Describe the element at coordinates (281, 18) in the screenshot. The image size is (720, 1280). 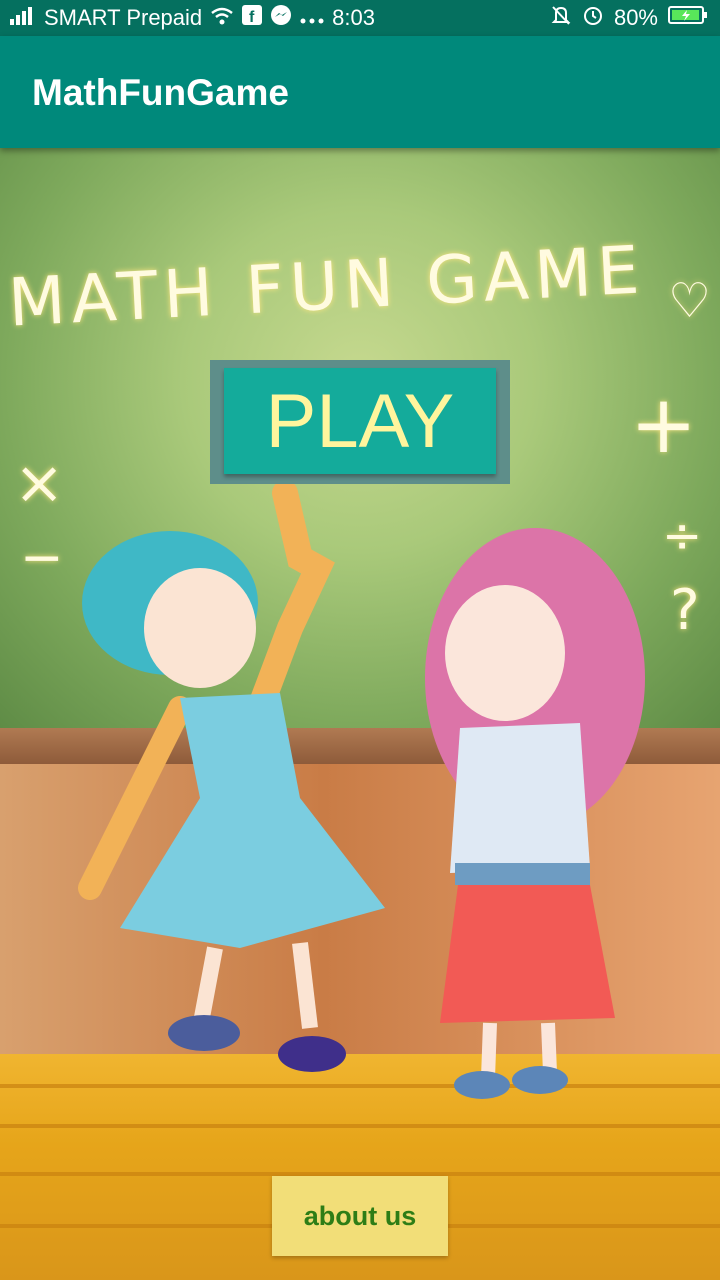
I see `messenger-icon` at that location.